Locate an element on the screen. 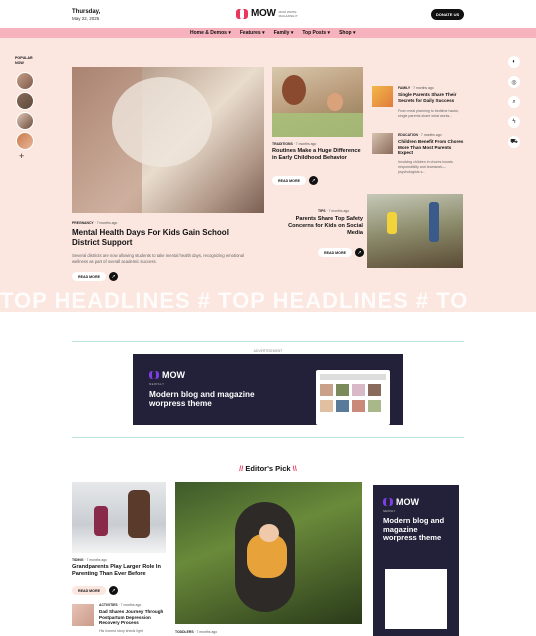 The width and height of the screenshot is (536, 636). search-icon: ⌕ is located at coordinates (514, 102).